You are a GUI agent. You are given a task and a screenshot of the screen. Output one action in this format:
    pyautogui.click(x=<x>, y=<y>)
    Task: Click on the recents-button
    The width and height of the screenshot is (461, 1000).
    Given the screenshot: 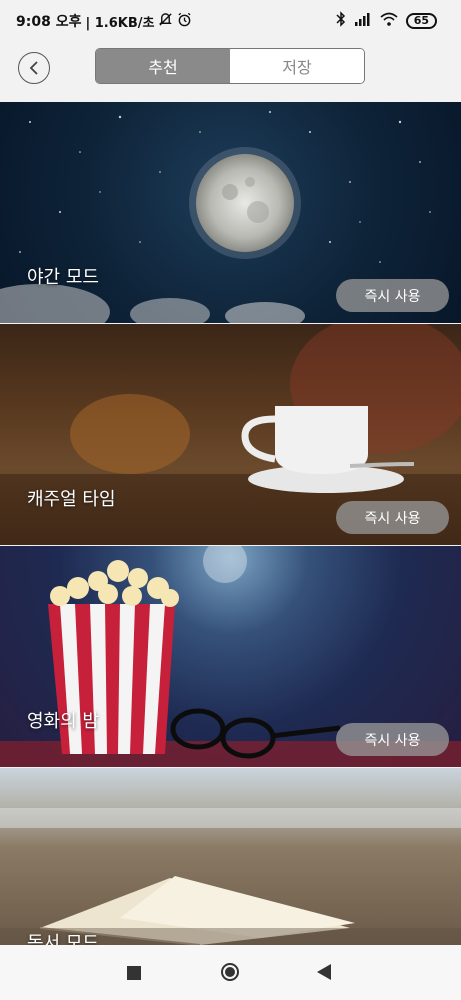 What is the action you would take?
    pyautogui.click(x=134, y=974)
    